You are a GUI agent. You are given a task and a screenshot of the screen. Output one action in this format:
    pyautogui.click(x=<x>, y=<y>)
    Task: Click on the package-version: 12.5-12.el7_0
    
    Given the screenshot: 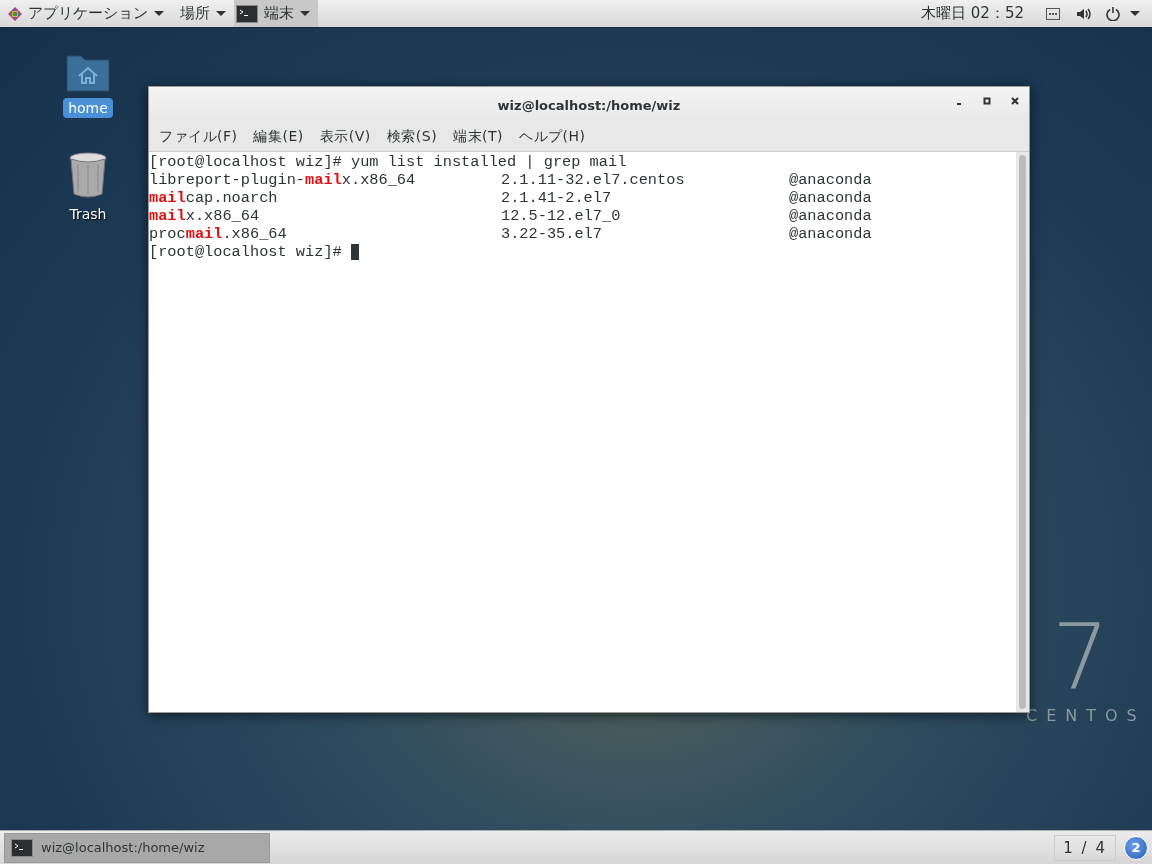 What is the action you would take?
    pyautogui.click(x=561, y=216)
    